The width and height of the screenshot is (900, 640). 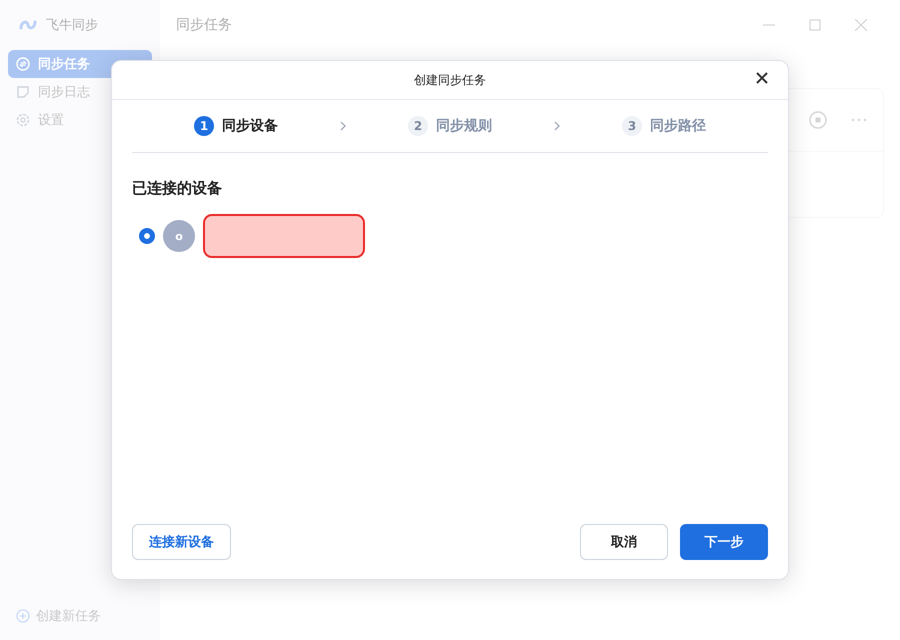 What do you see at coordinates (664, 126) in the screenshot?
I see `step-tab: 3 同步路径` at bounding box center [664, 126].